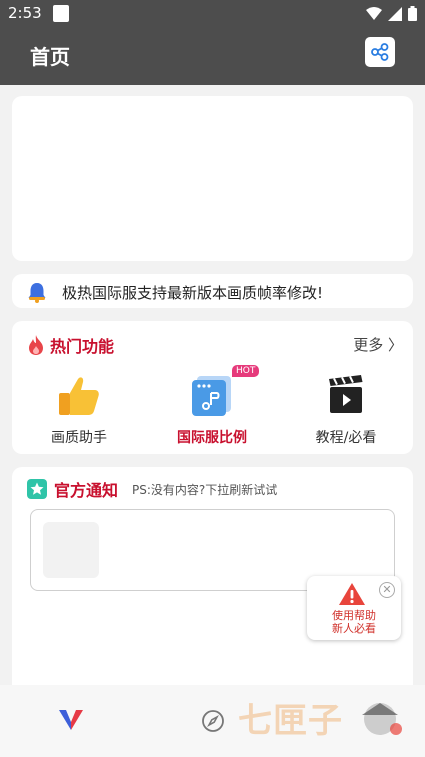 This screenshot has width=425, height=757. Describe the element at coordinates (71, 550) in the screenshot. I see `notice-thumbnail` at that location.